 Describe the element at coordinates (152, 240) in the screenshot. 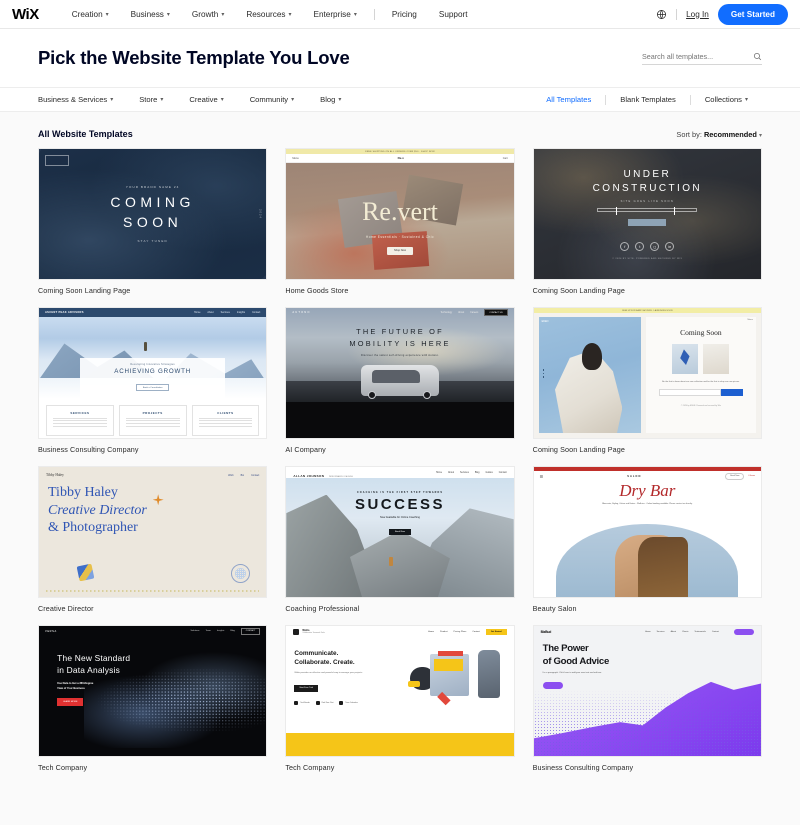

I see `preview-subline: STAY TUNED` at that location.